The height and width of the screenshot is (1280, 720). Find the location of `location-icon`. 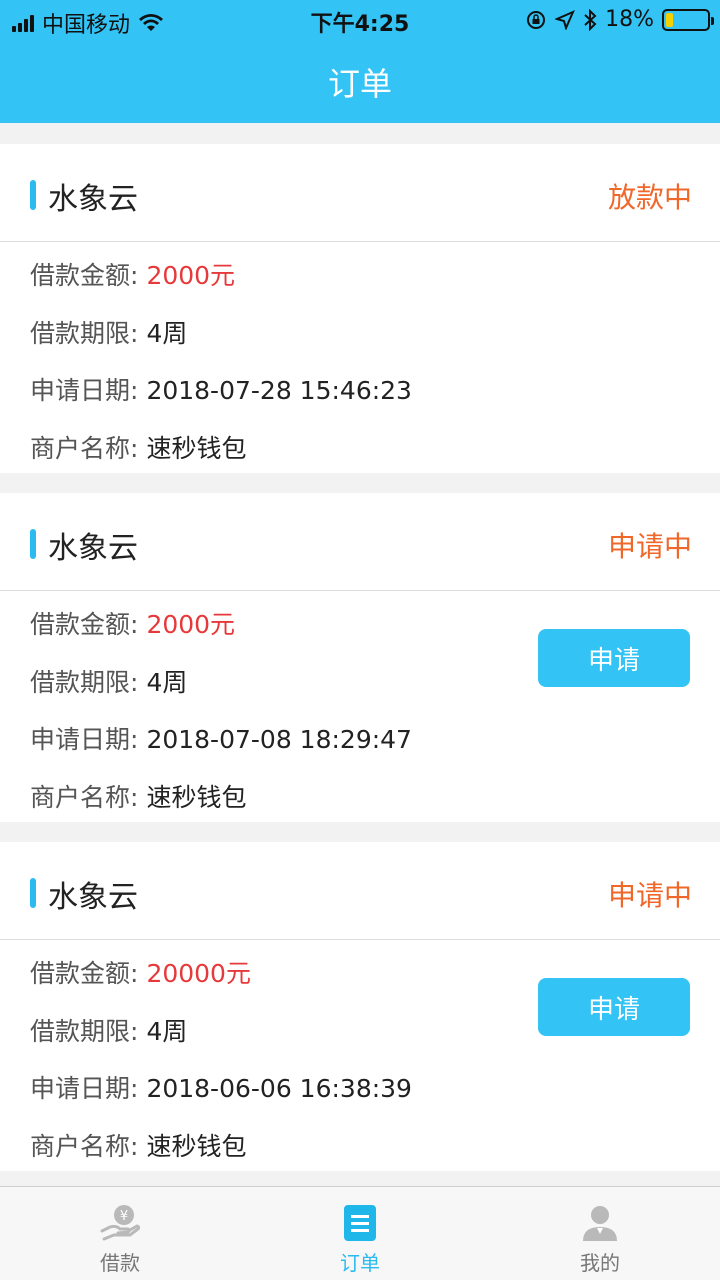

location-icon is located at coordinates (565, 19).